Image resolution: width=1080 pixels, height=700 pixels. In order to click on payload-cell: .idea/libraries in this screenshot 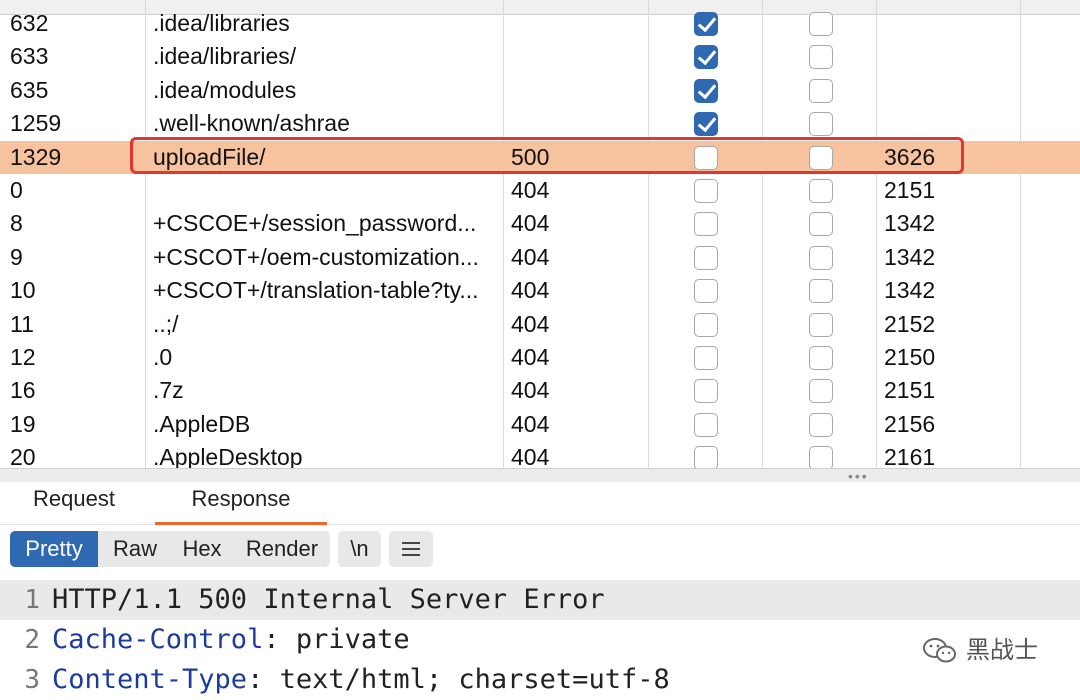, I will do `click(221, 23)`.